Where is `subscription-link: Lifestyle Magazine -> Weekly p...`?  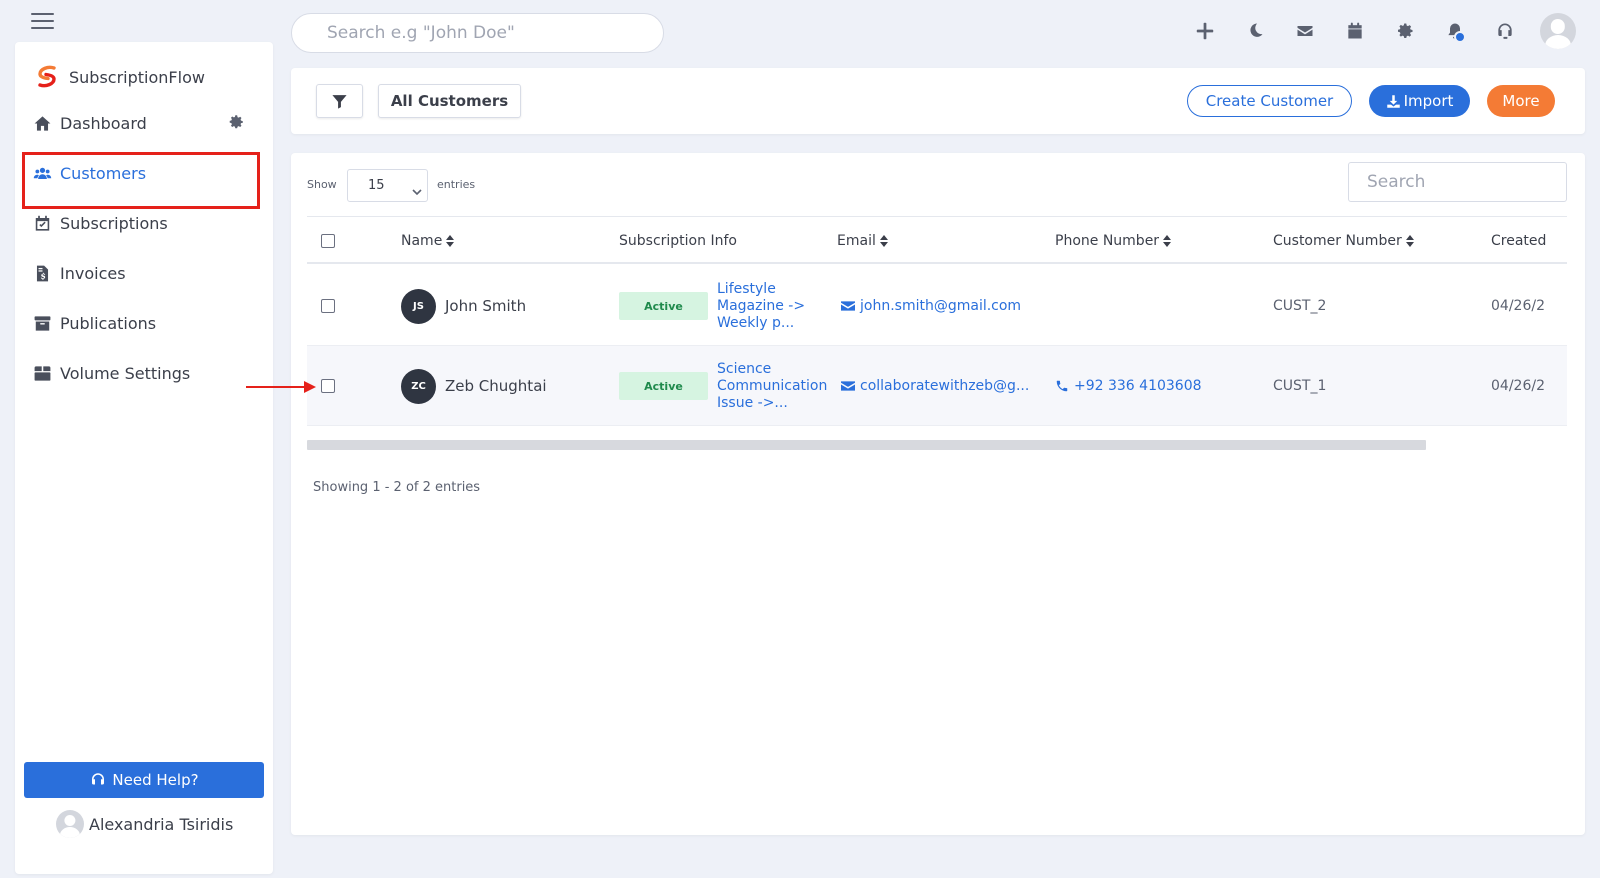 subscription-link: Lifestyle Magazine -> Weekly p... is located at coordinates (781, 306).